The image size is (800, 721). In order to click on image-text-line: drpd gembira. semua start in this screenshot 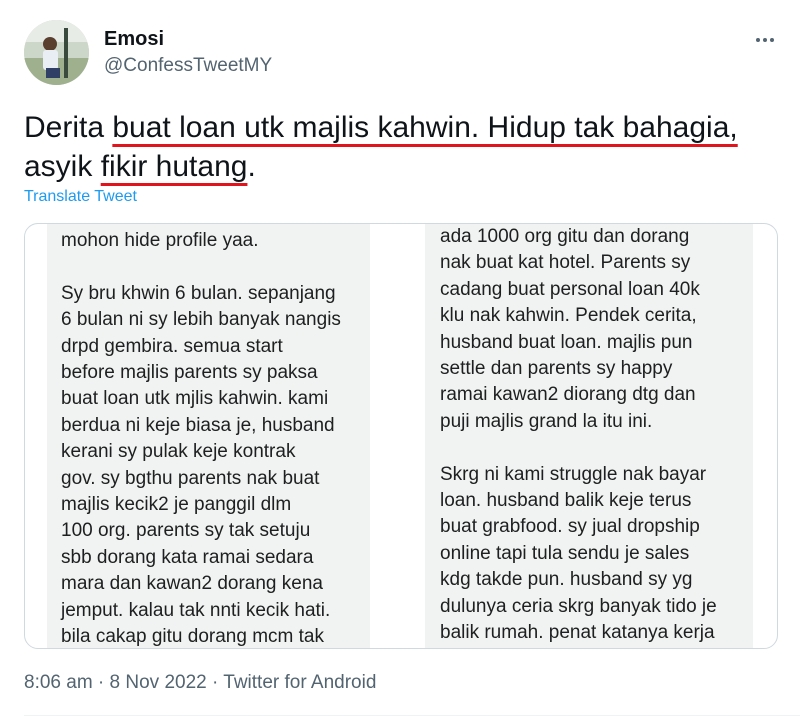, I will do `click(172, 346)`.